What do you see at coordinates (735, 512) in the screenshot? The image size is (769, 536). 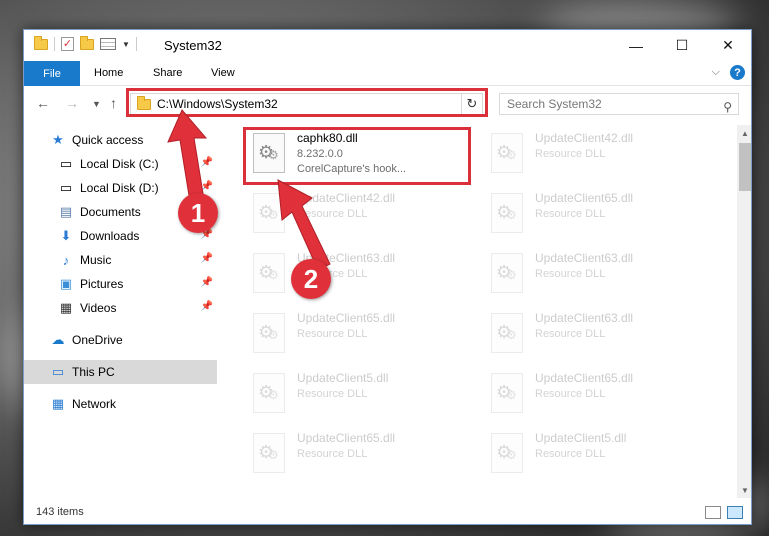 I see `tiles-view-icon` at bounding box center [735, 512].